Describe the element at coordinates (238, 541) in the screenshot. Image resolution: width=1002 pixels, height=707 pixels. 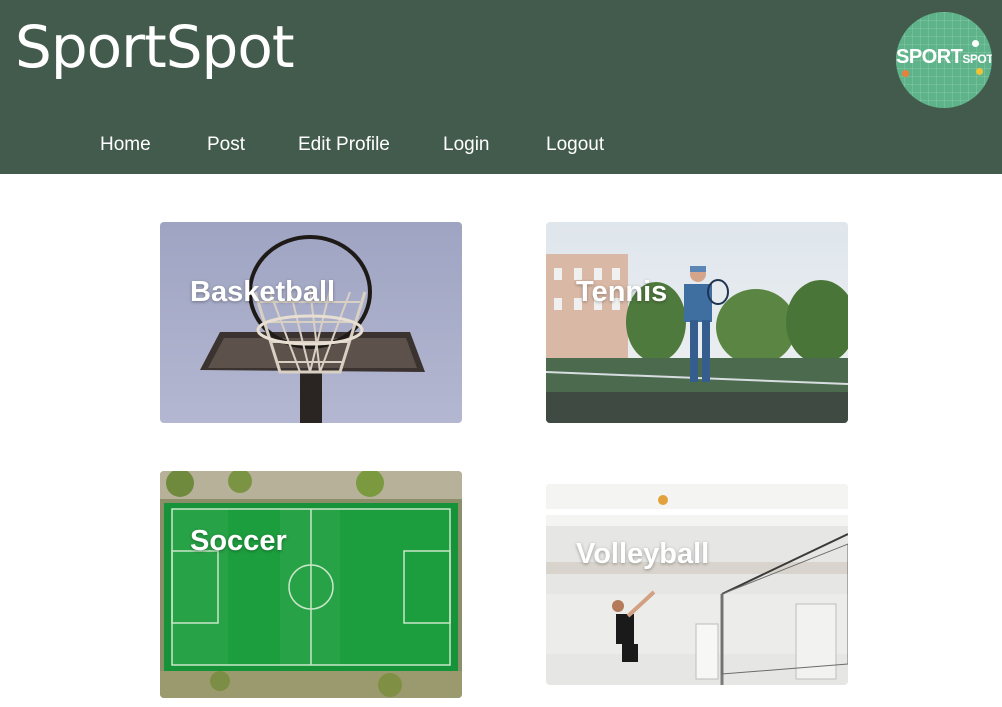
I see `sport-title: Soccer` at that location.